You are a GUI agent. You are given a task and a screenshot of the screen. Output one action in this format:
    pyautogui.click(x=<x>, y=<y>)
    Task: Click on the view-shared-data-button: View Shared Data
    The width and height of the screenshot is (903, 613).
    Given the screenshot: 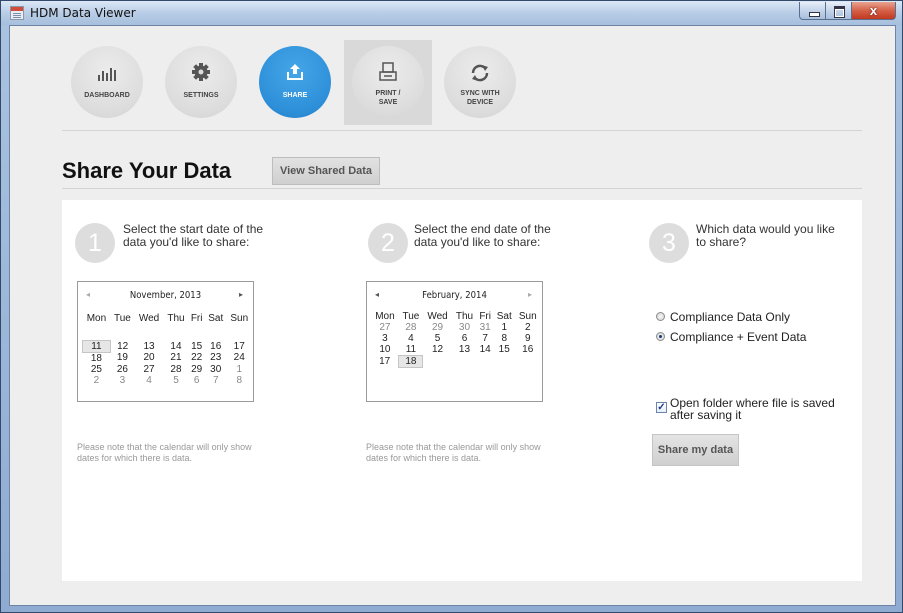 What is the action you would take?
    pyautogui.click(x=326, y=171)
    